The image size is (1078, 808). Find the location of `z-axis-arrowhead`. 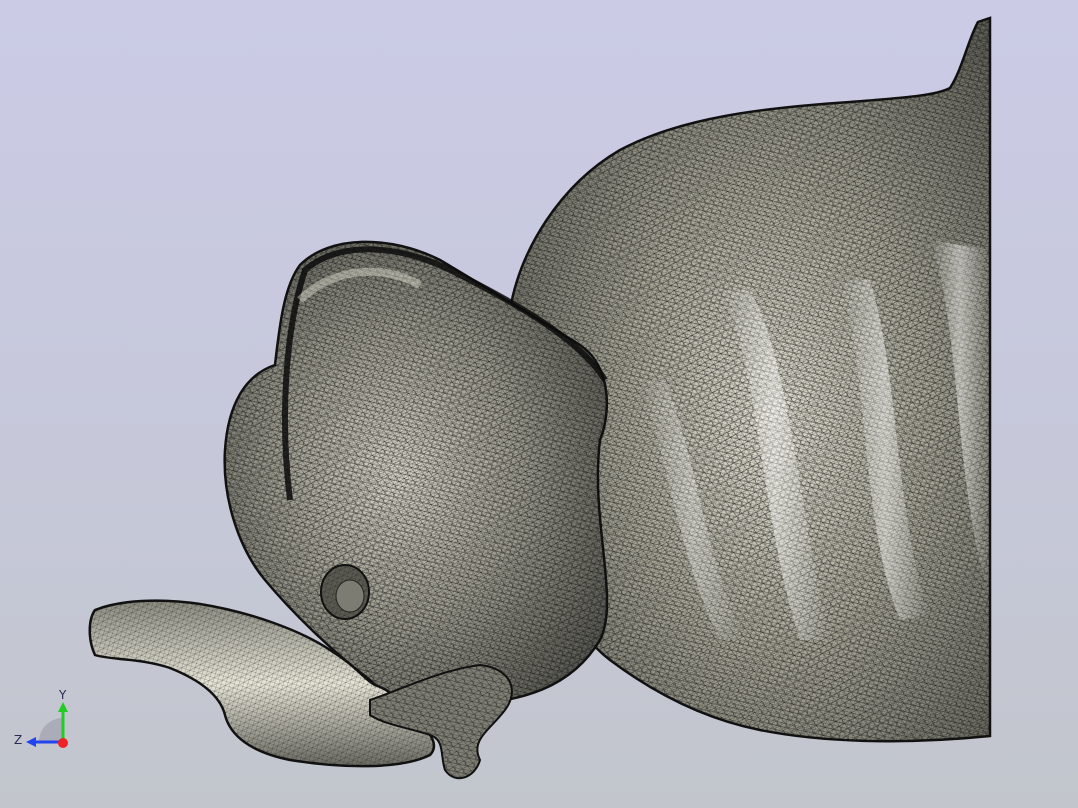

z-axis-arrowhead is located at coordinates (31, 742).